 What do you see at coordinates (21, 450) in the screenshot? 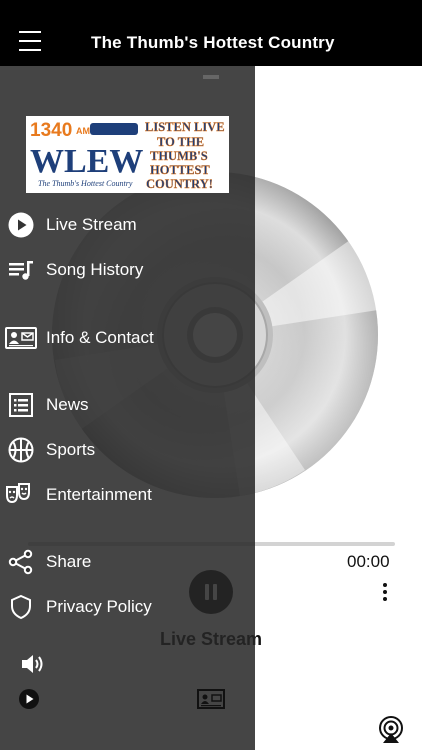
I see `basketball-icon` at bounding box center [21, 450].